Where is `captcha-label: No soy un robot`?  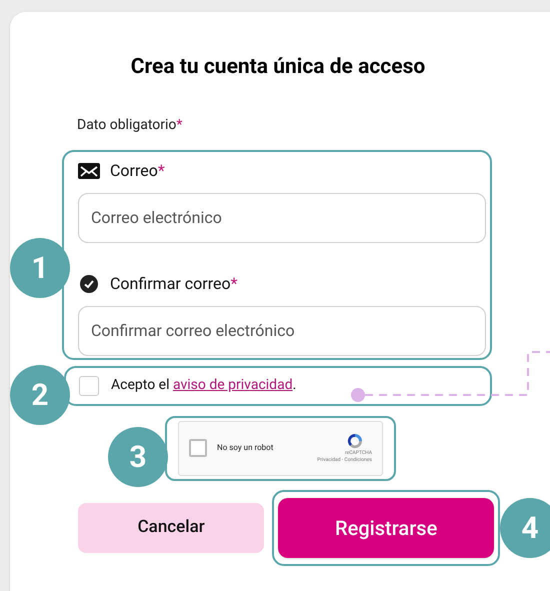 captcha-label: No soy un robot is located at coordinates (245, 448).